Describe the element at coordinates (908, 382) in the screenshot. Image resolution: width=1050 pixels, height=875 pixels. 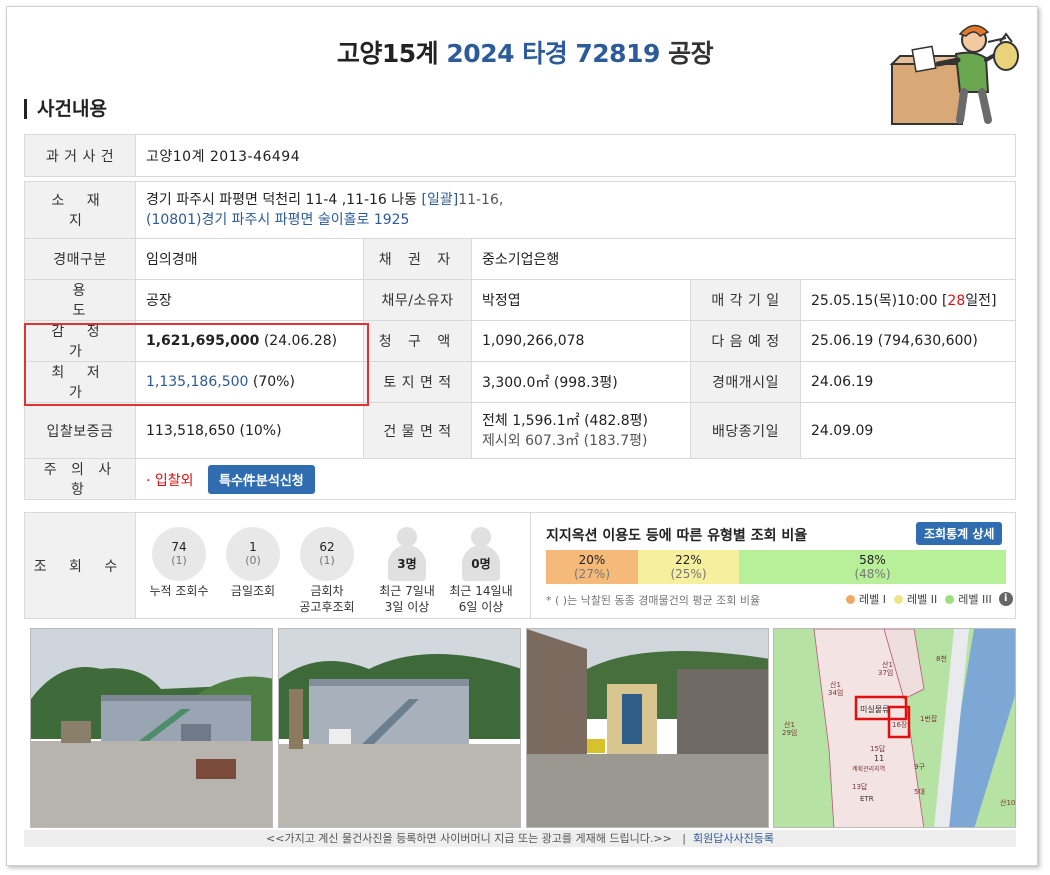
I see `start-date-value: 24.06.19` at that location.